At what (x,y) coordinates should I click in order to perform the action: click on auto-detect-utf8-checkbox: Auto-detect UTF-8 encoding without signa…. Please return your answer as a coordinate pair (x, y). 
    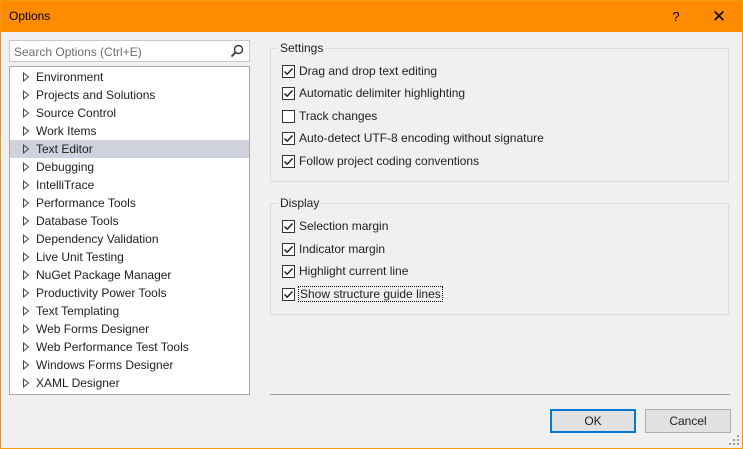
    Looking at the image, I should click on (413, 138).